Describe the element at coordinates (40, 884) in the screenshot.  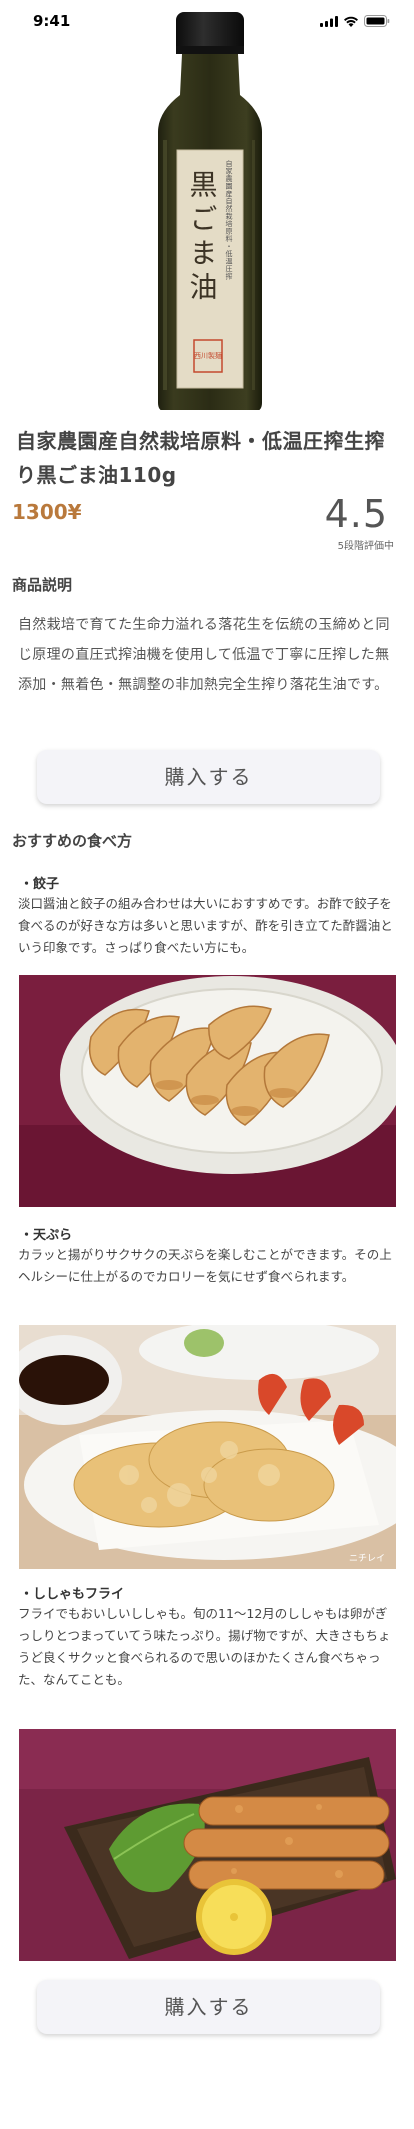
I see `recommend-item-title: ・餃子` at that location.